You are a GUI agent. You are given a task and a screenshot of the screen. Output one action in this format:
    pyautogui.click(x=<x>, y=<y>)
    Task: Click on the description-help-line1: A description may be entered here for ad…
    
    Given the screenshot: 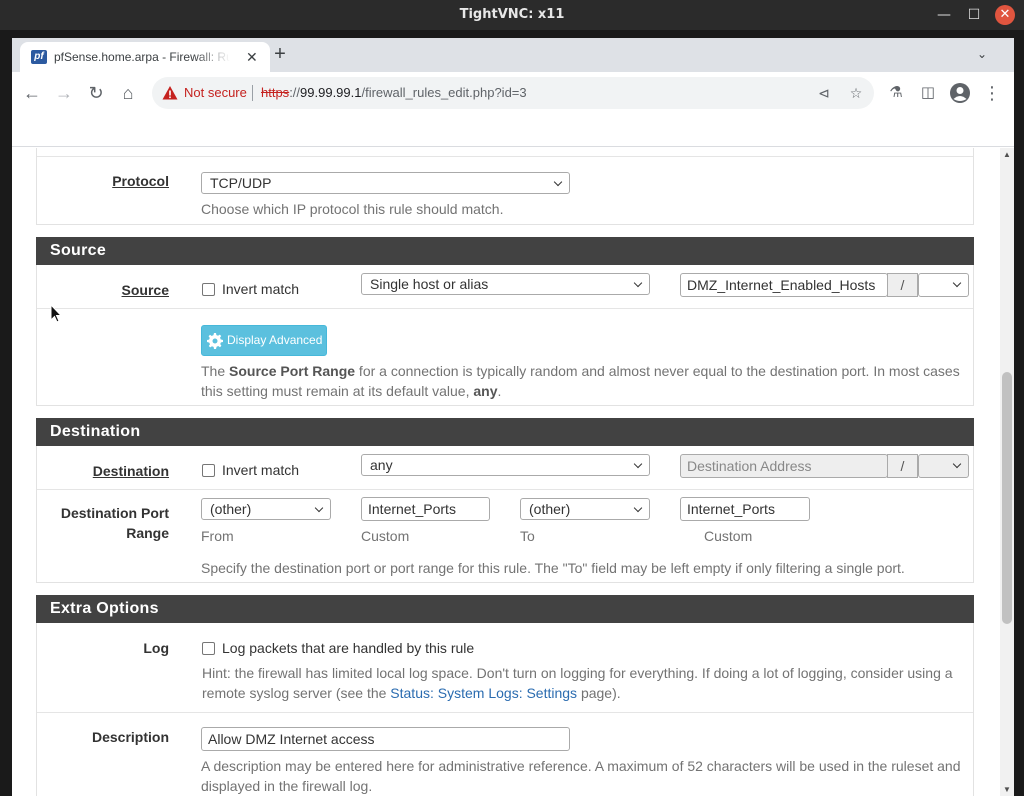 What is the action you would take?
    pyautogui.click(x=581, y=766)
    